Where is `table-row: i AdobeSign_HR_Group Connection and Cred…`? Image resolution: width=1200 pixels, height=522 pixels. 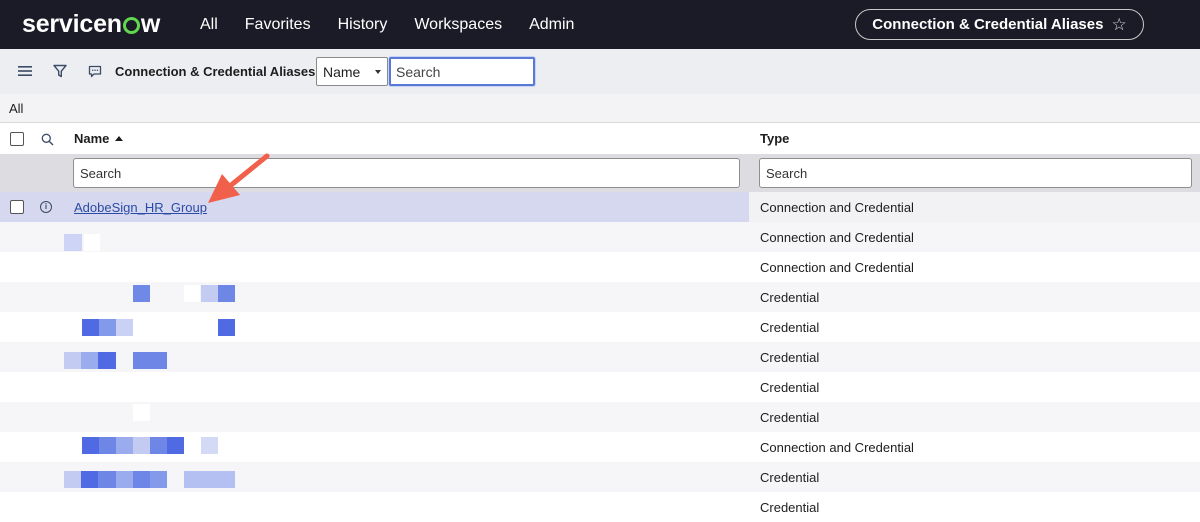
table-row: i AdobeSign_HR_Group Connection and Cred… is located at coordinates (600, 207).